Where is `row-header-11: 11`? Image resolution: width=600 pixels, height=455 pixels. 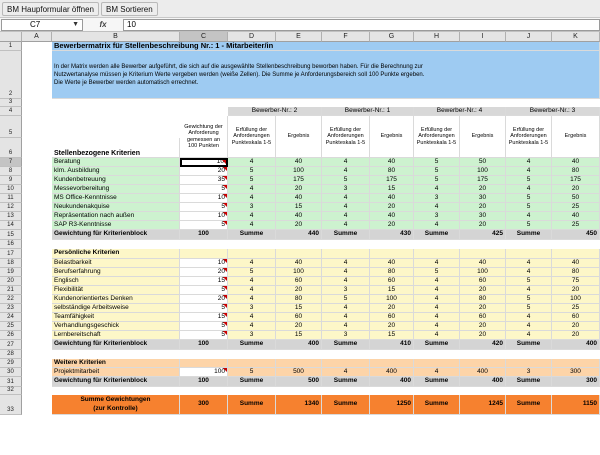
row-header-11: 11 is located at coordinates (11, 198).